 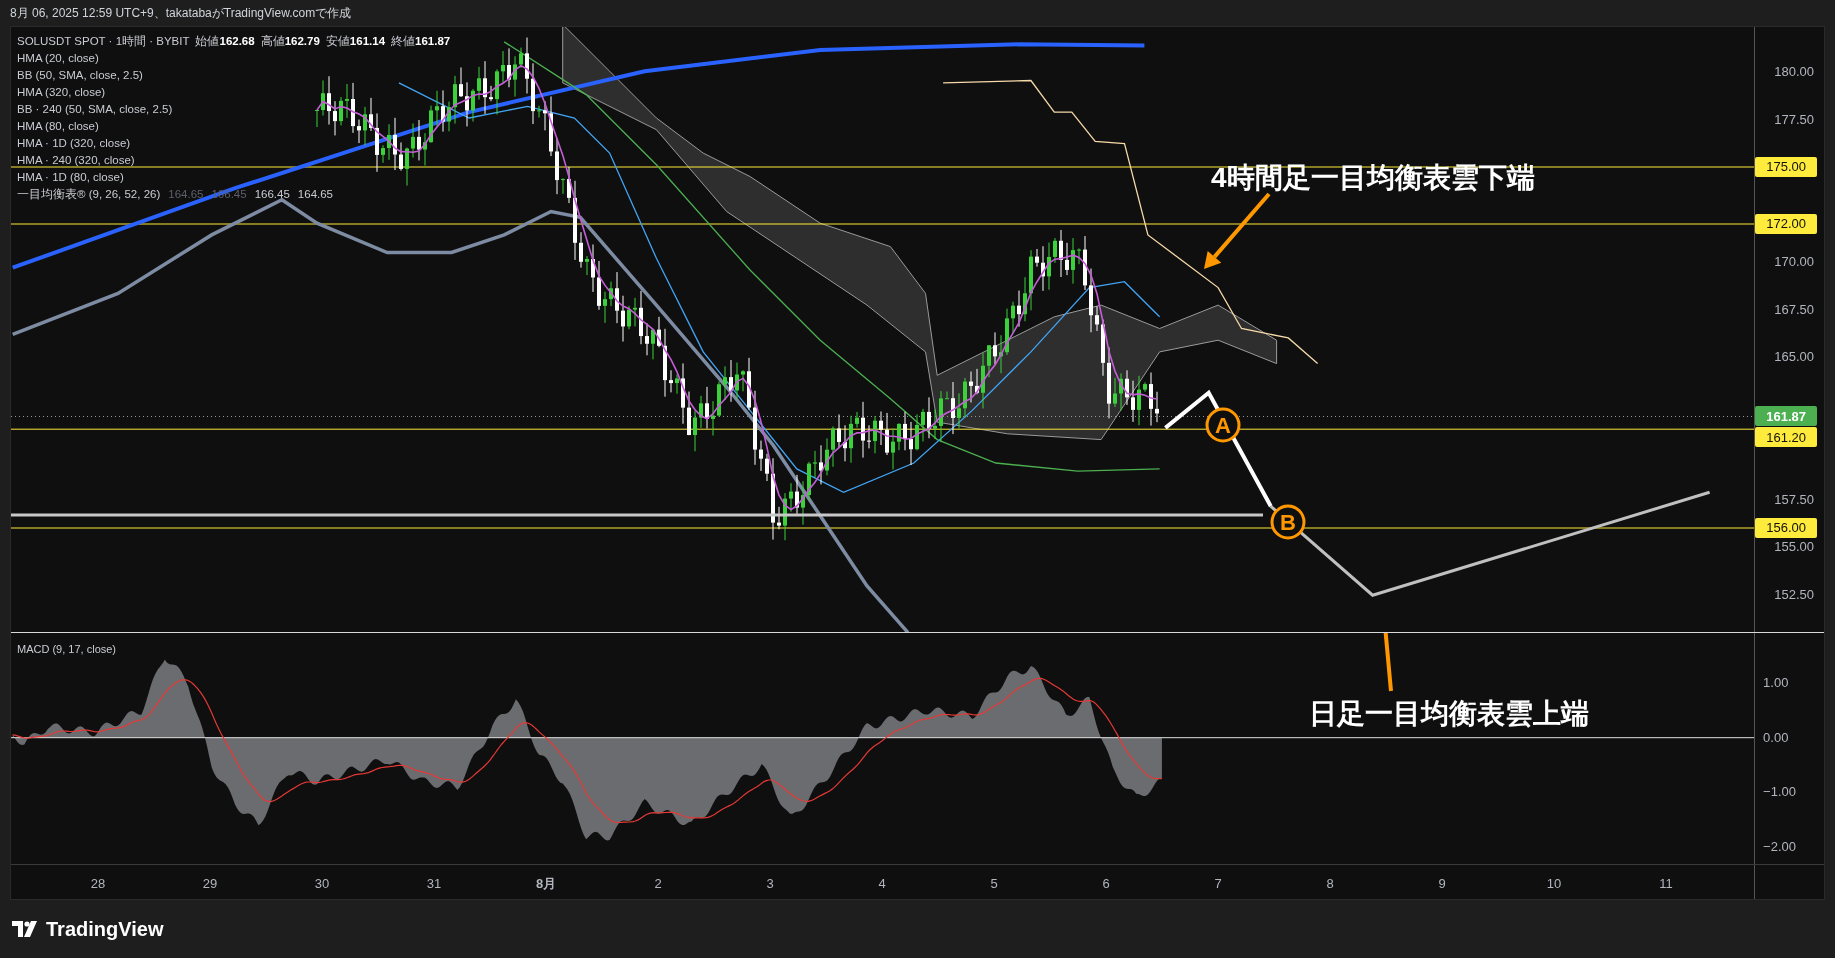 I want to click on legend-field-label: 高値, so click(x=272, y=41).